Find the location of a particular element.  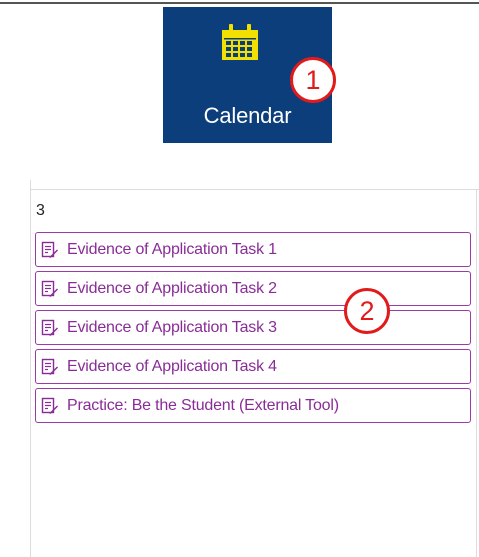

calendar-icon is located at coordinates (240, 44).